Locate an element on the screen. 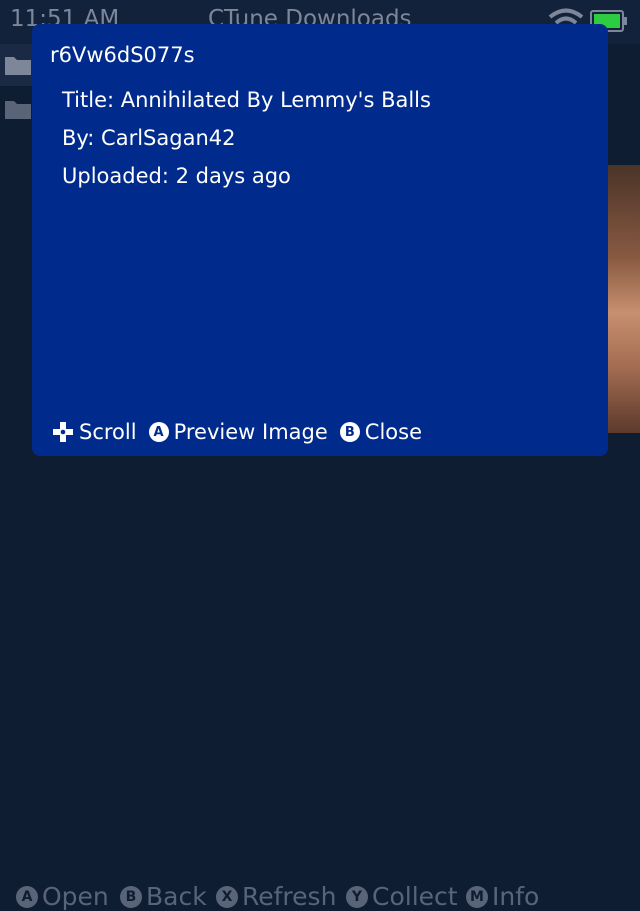 The image size is (640, 911). hint-refresh: X Refresh is located at coordinates (276, 896).